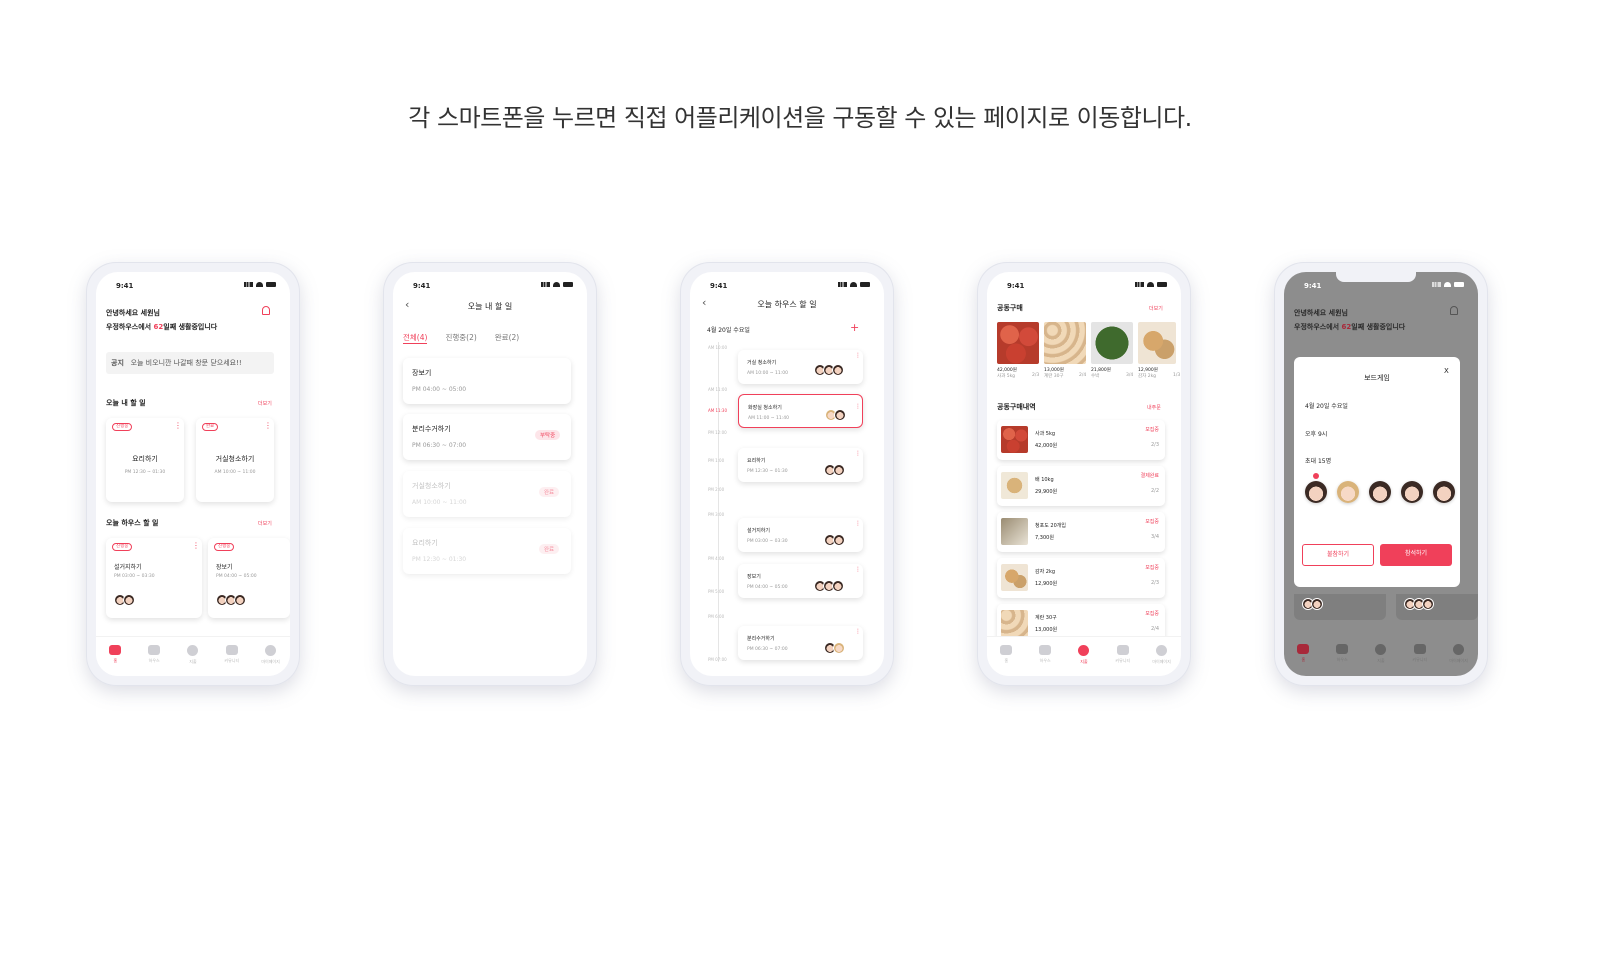  I want to click on timeline-task: 장보기 PM 04:00 ~ 05:00 ⋮, so click(800, 581).